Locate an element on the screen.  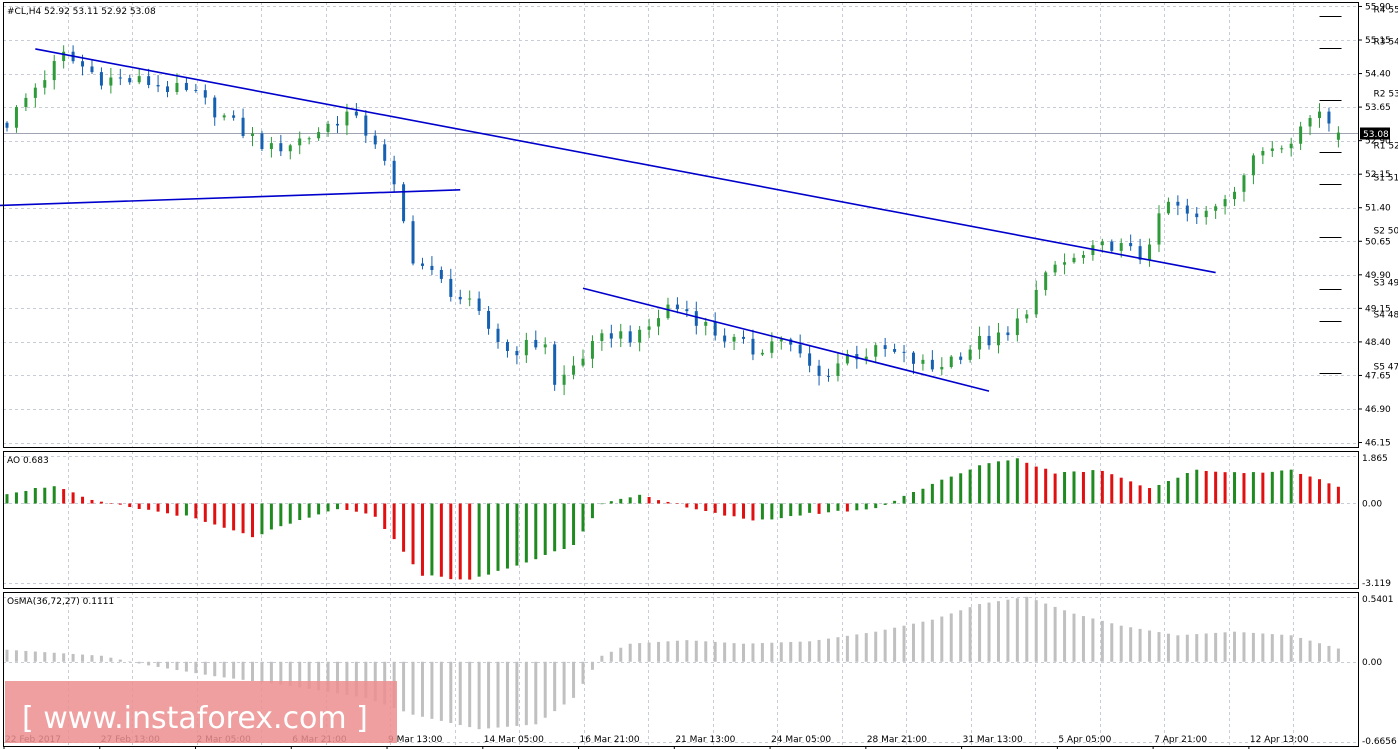
price-tick-label: 54.40 is located at coordinates (1378, 75).